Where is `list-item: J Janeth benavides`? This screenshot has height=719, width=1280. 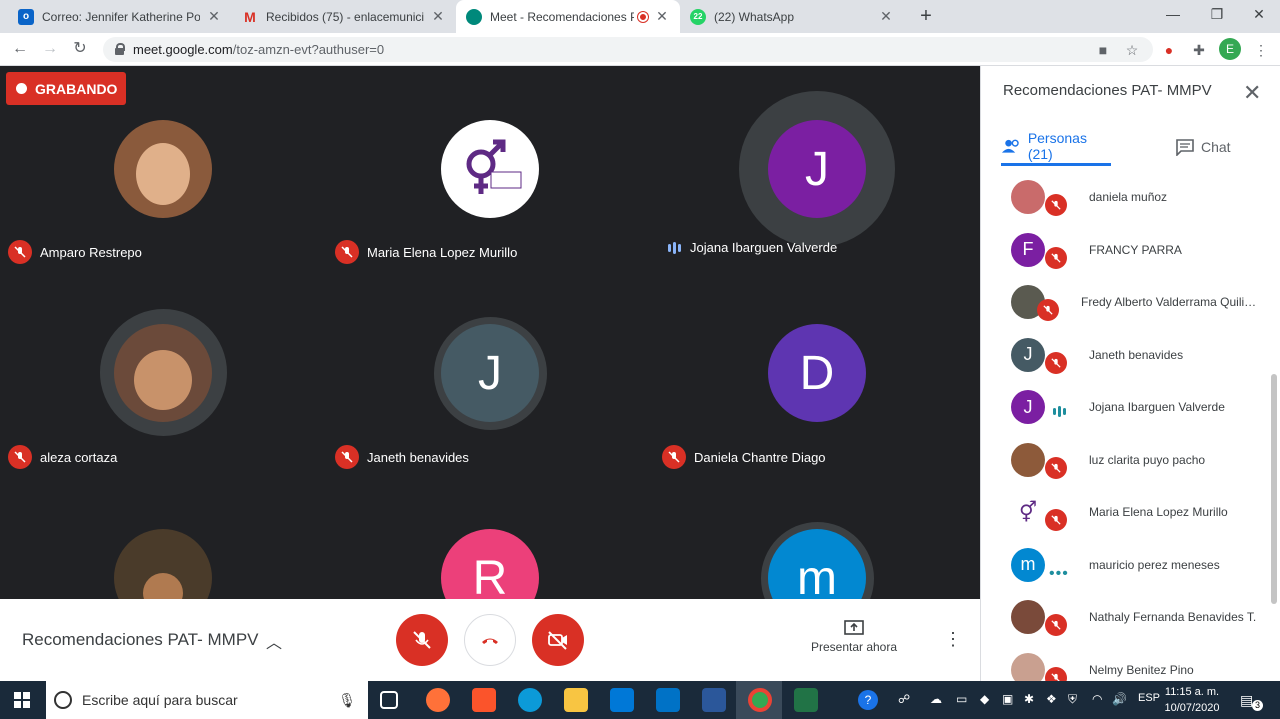
list-item: J Janeth benavides is located at coordinates (1127, 354).